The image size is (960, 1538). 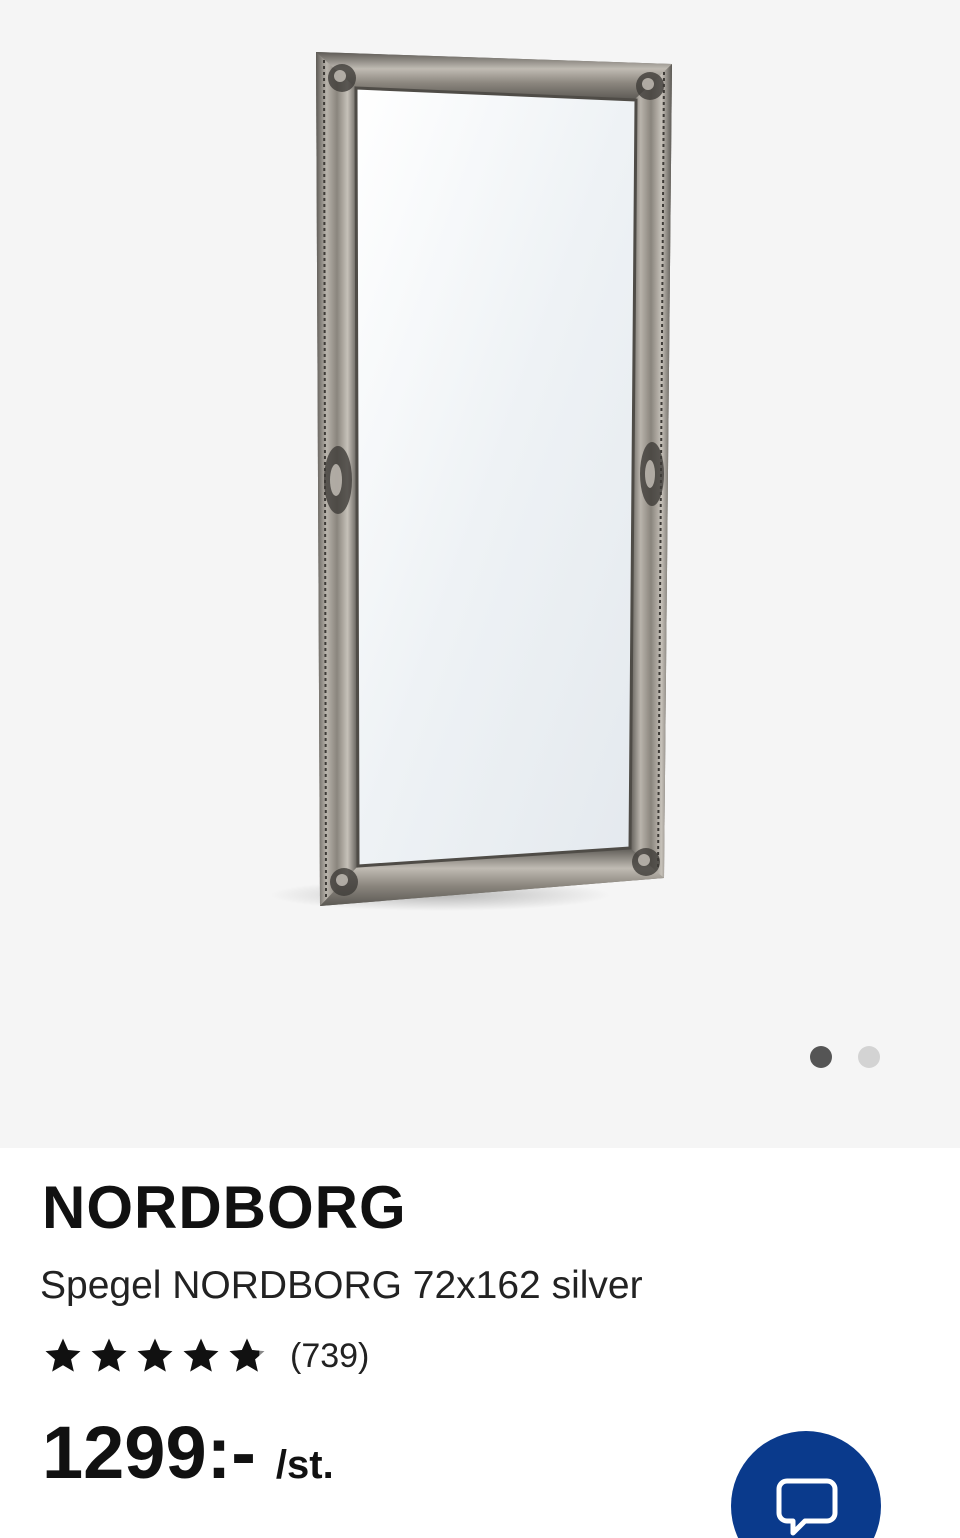 I want to click on speech-bubble-icon, so click(x=807, y=1507).